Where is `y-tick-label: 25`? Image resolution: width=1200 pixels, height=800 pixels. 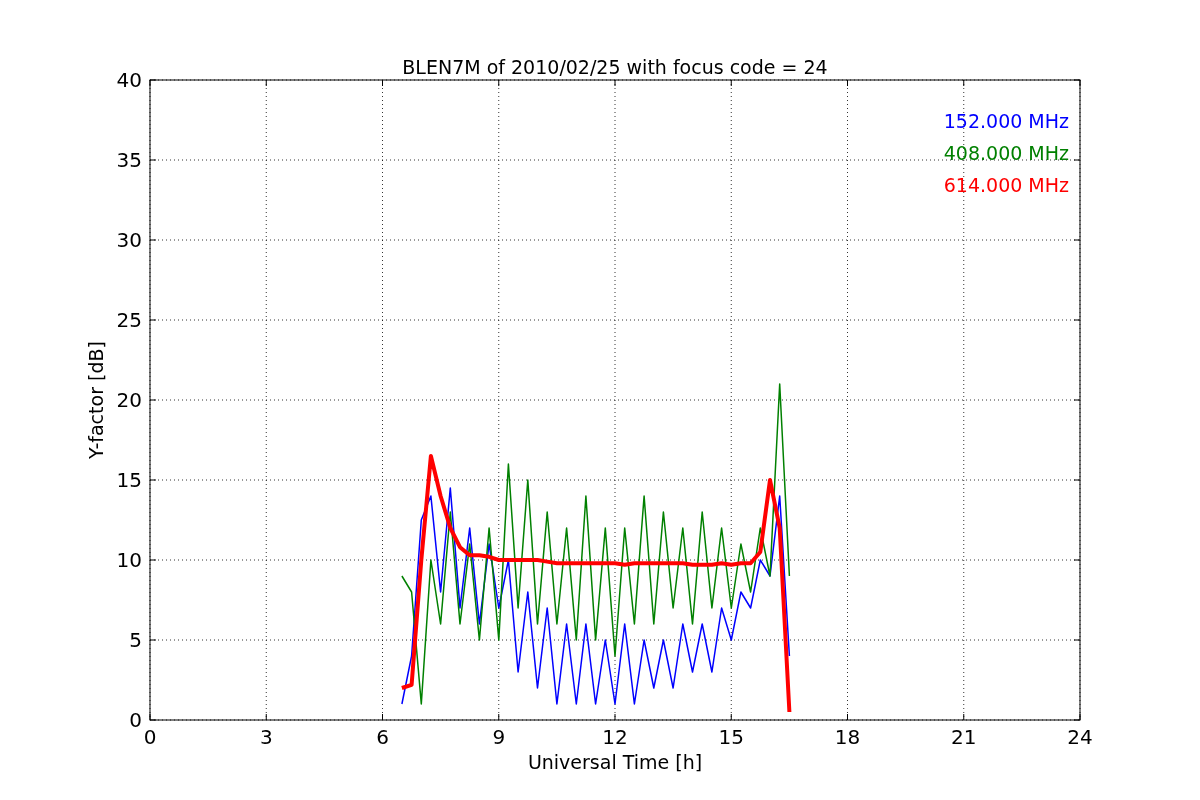 y-tick-label: 25 is located at coordinates (129, 320).